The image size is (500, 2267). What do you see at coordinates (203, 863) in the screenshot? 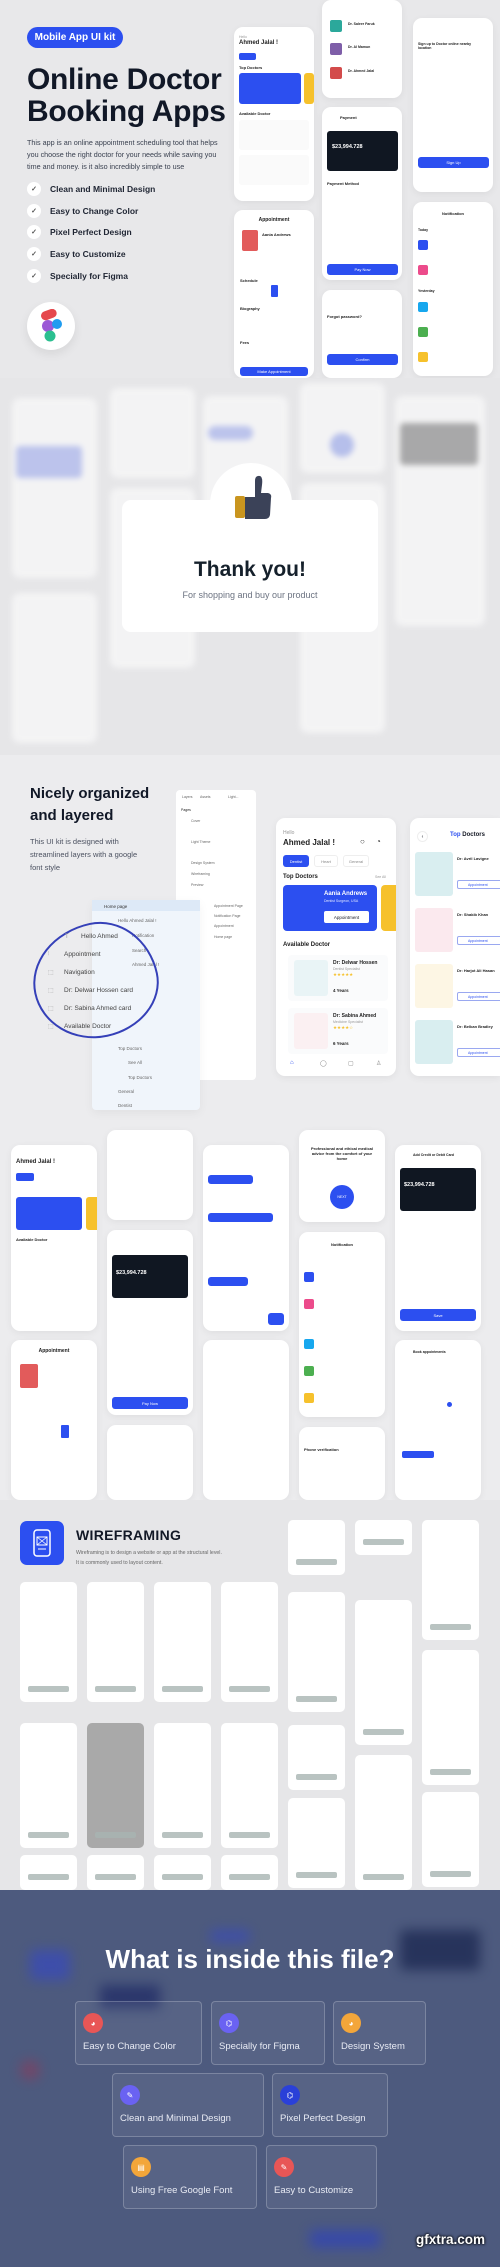
I see `page-design-system: Design System` at bounding box center [203, 863].